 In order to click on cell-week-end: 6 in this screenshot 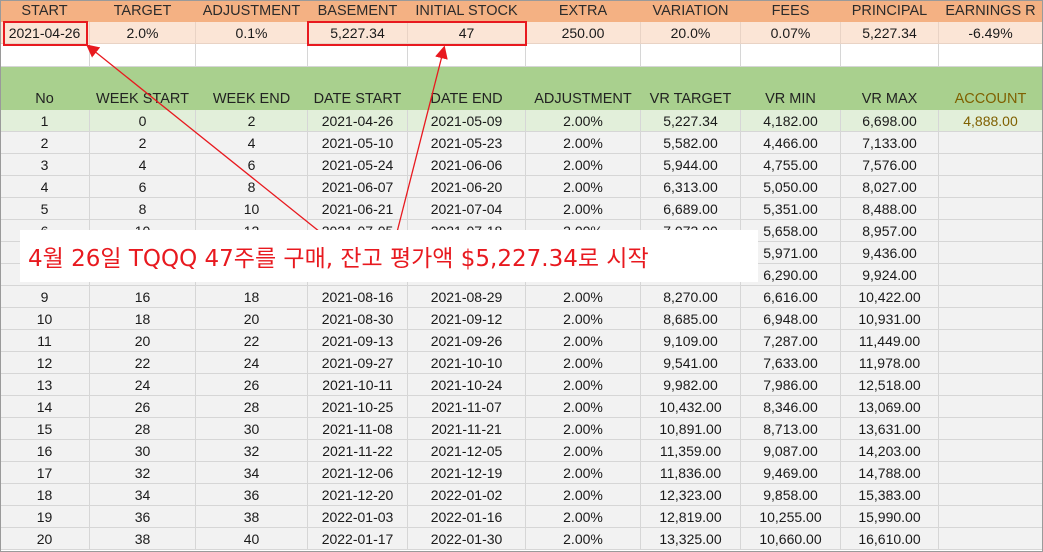, I will do `click(252, 165)`.